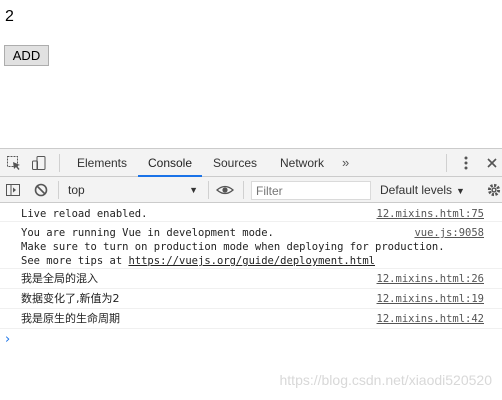 This screenshot has height=400, width=502. I want to click on kebab-menu-icon, so click(466, 163).